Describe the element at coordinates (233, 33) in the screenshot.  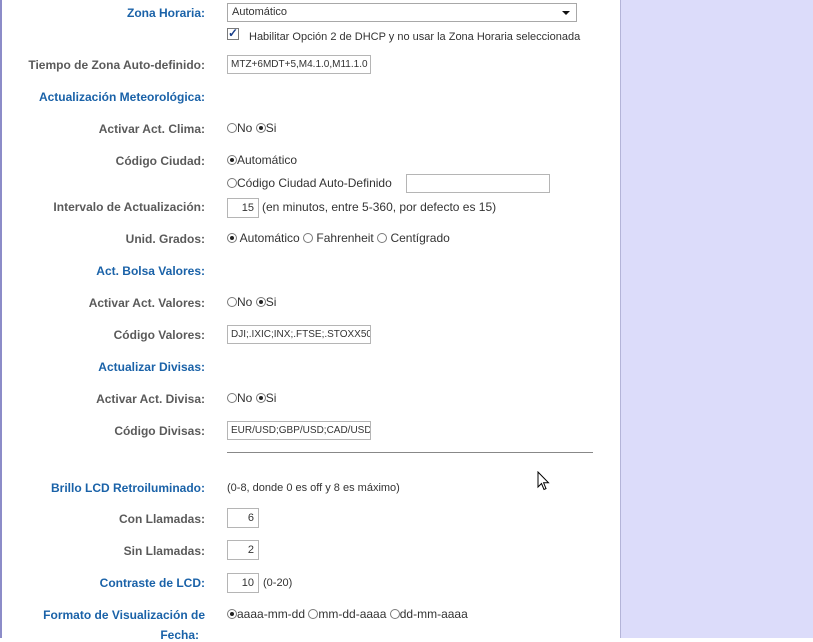
I see `dhcp-option-checkbox` at that location.